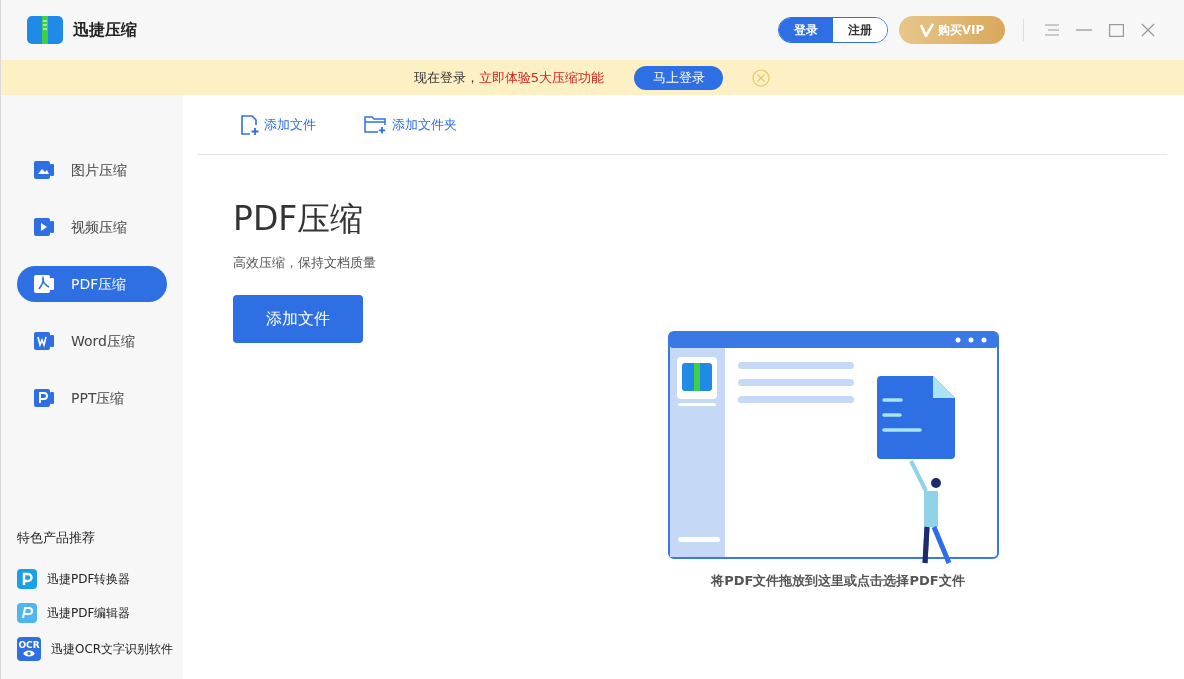 The image size is (1184, 679). What do you see at coordinates (44, 284) in the screenshot?
I see `pdf-file-icon` at bounding box center [44, 284].